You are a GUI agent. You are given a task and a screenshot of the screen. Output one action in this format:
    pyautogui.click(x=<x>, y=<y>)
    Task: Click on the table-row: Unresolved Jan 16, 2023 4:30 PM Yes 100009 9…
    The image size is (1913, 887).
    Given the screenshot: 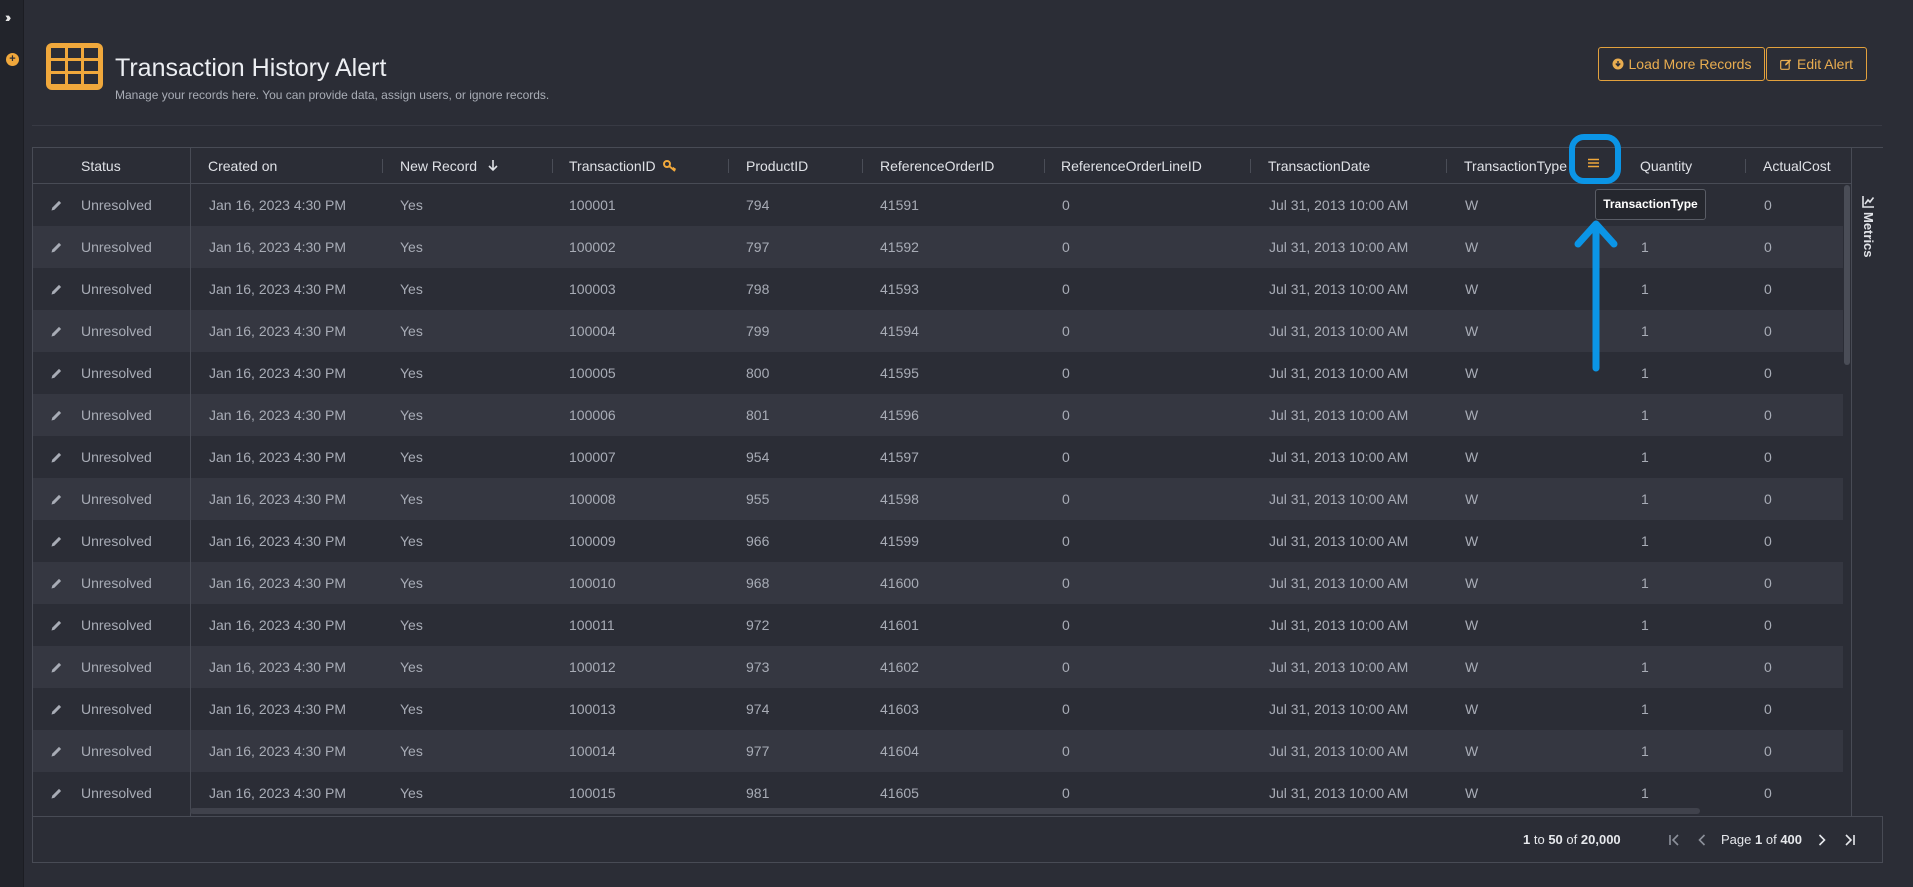 What is the action you would take?
    pyautogui.click(x=938, y=541)
    